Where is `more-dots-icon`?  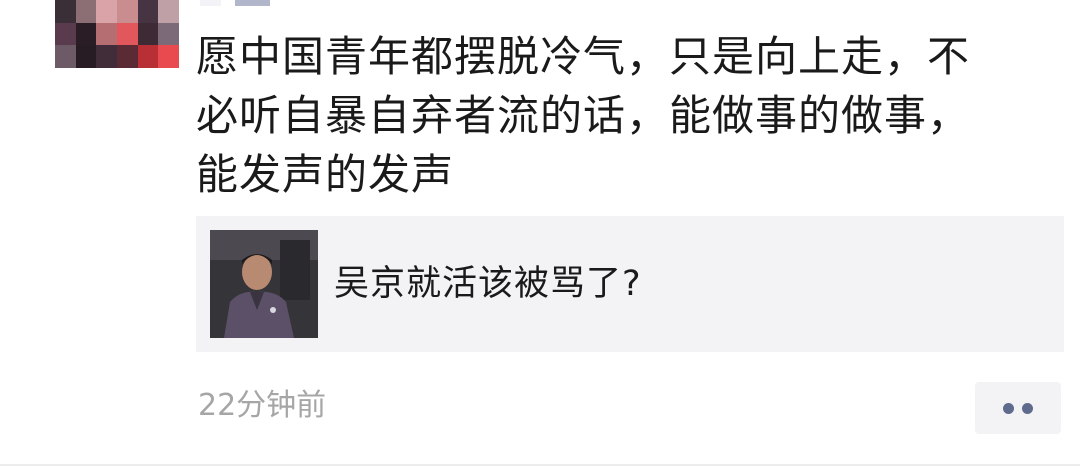
more-dots-icon is located at coordinates (1018, 408).